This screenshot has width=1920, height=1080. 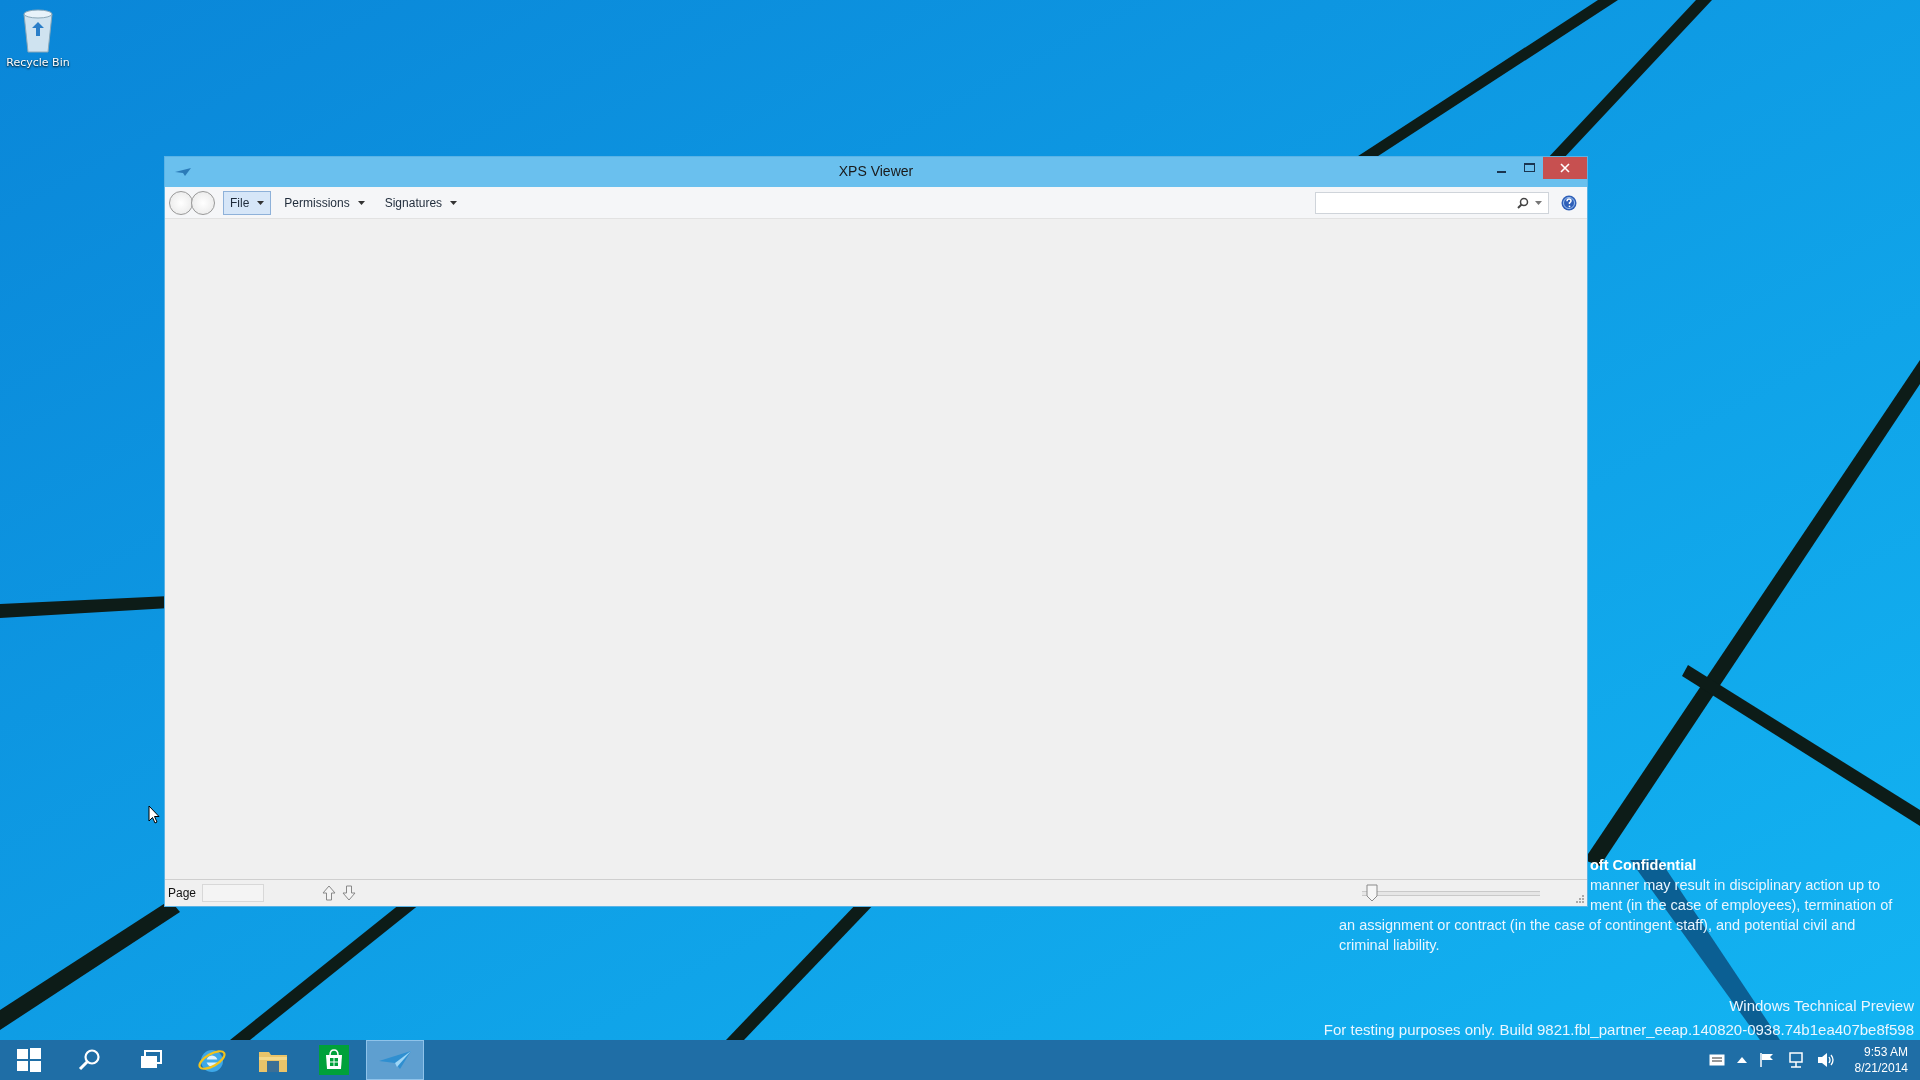 I want to click on up-arrow-icon, so click(x=329, y=893).